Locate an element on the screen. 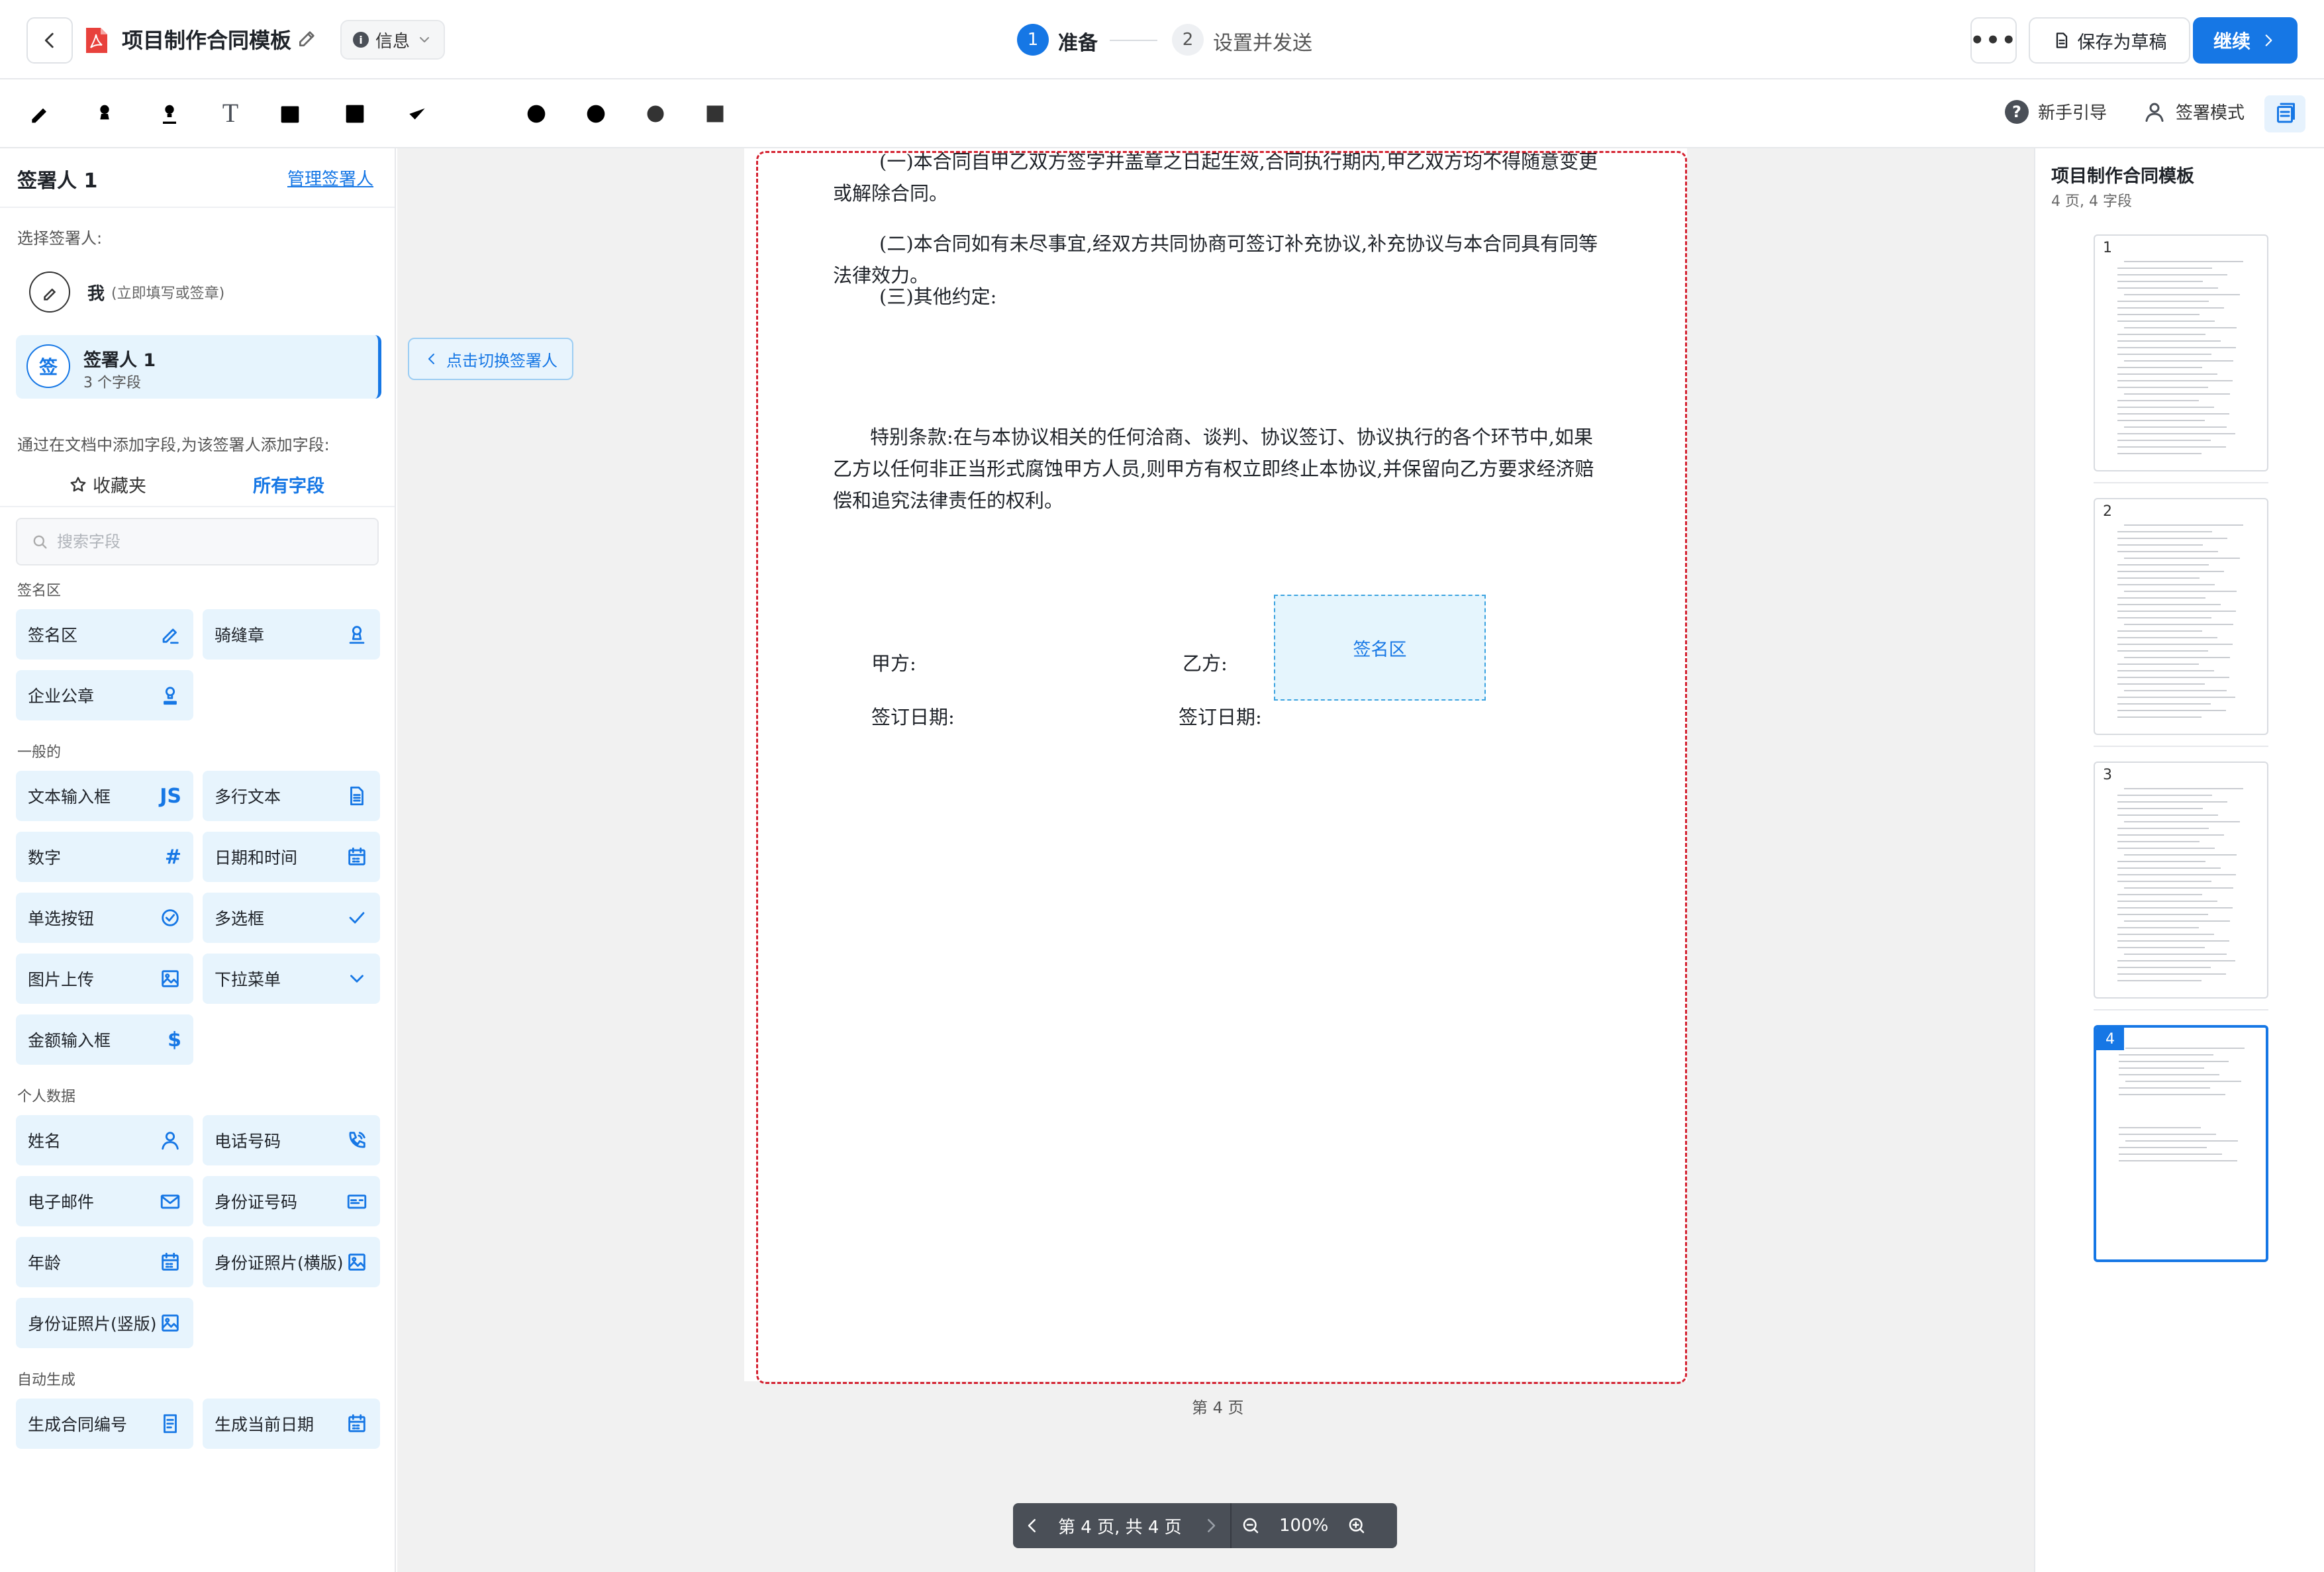 The width and height of the screenshot is (2324, 1572). tab-favorites: 收藏夹 is located at coordinates (107, 484).